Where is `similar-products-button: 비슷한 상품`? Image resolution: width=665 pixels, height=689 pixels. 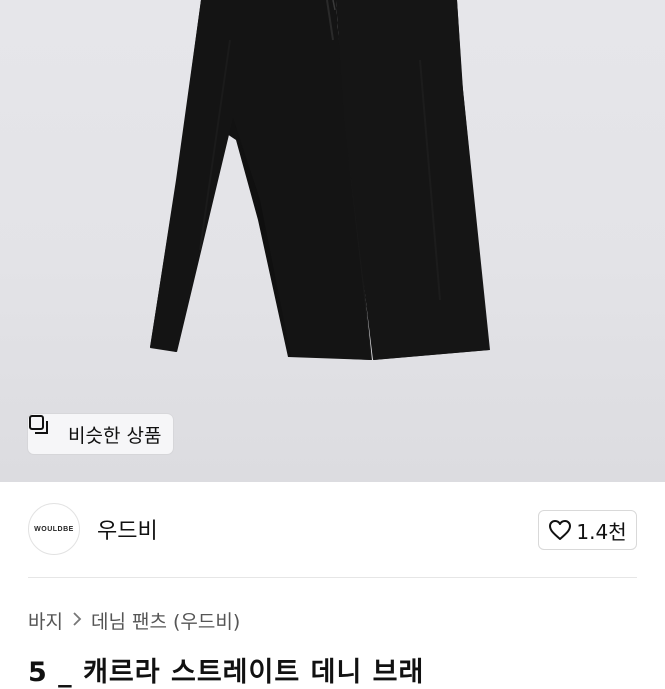 similar-products-button: 비슷한 상품 is located at coordinates (101, 434).